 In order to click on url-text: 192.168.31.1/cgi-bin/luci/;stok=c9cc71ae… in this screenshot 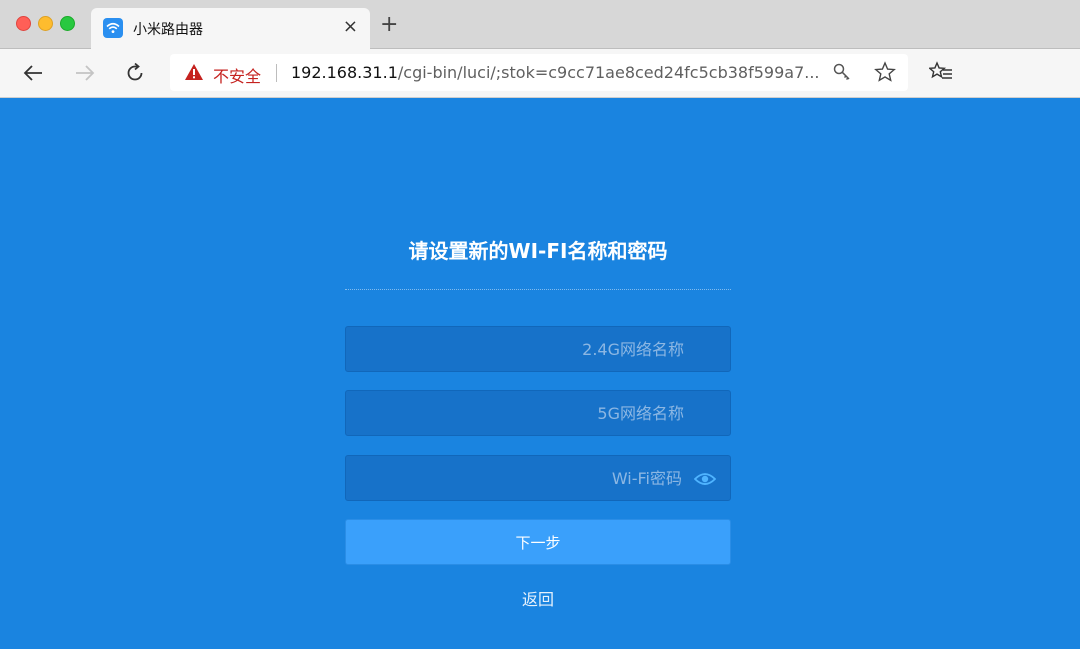, I will do `click(555, 72)`.